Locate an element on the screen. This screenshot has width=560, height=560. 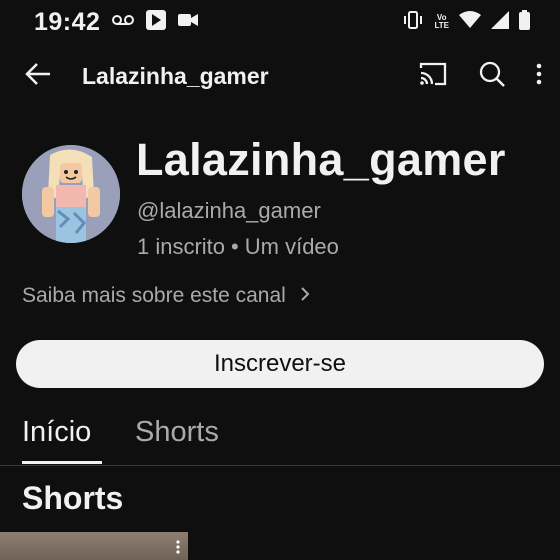
channel-name: Lalazinha_gamer is located at coordinates (321, 159).